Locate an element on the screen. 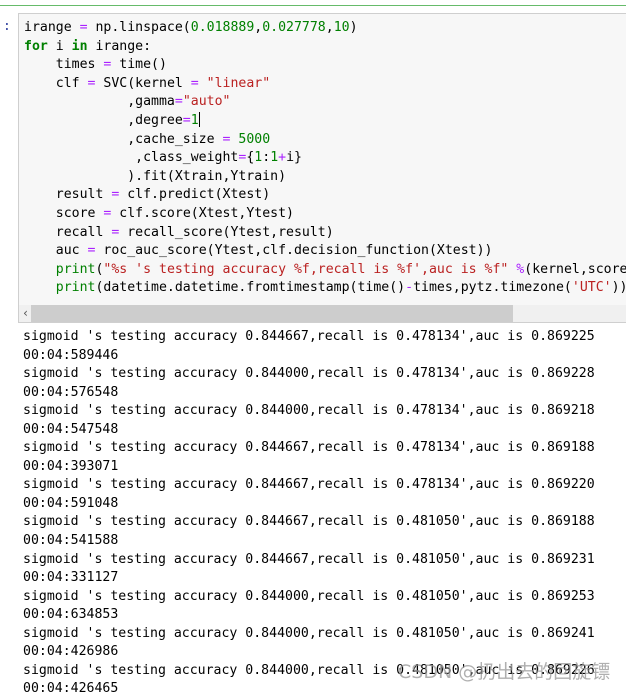  code-token: , is located at coordinates (329, 27).